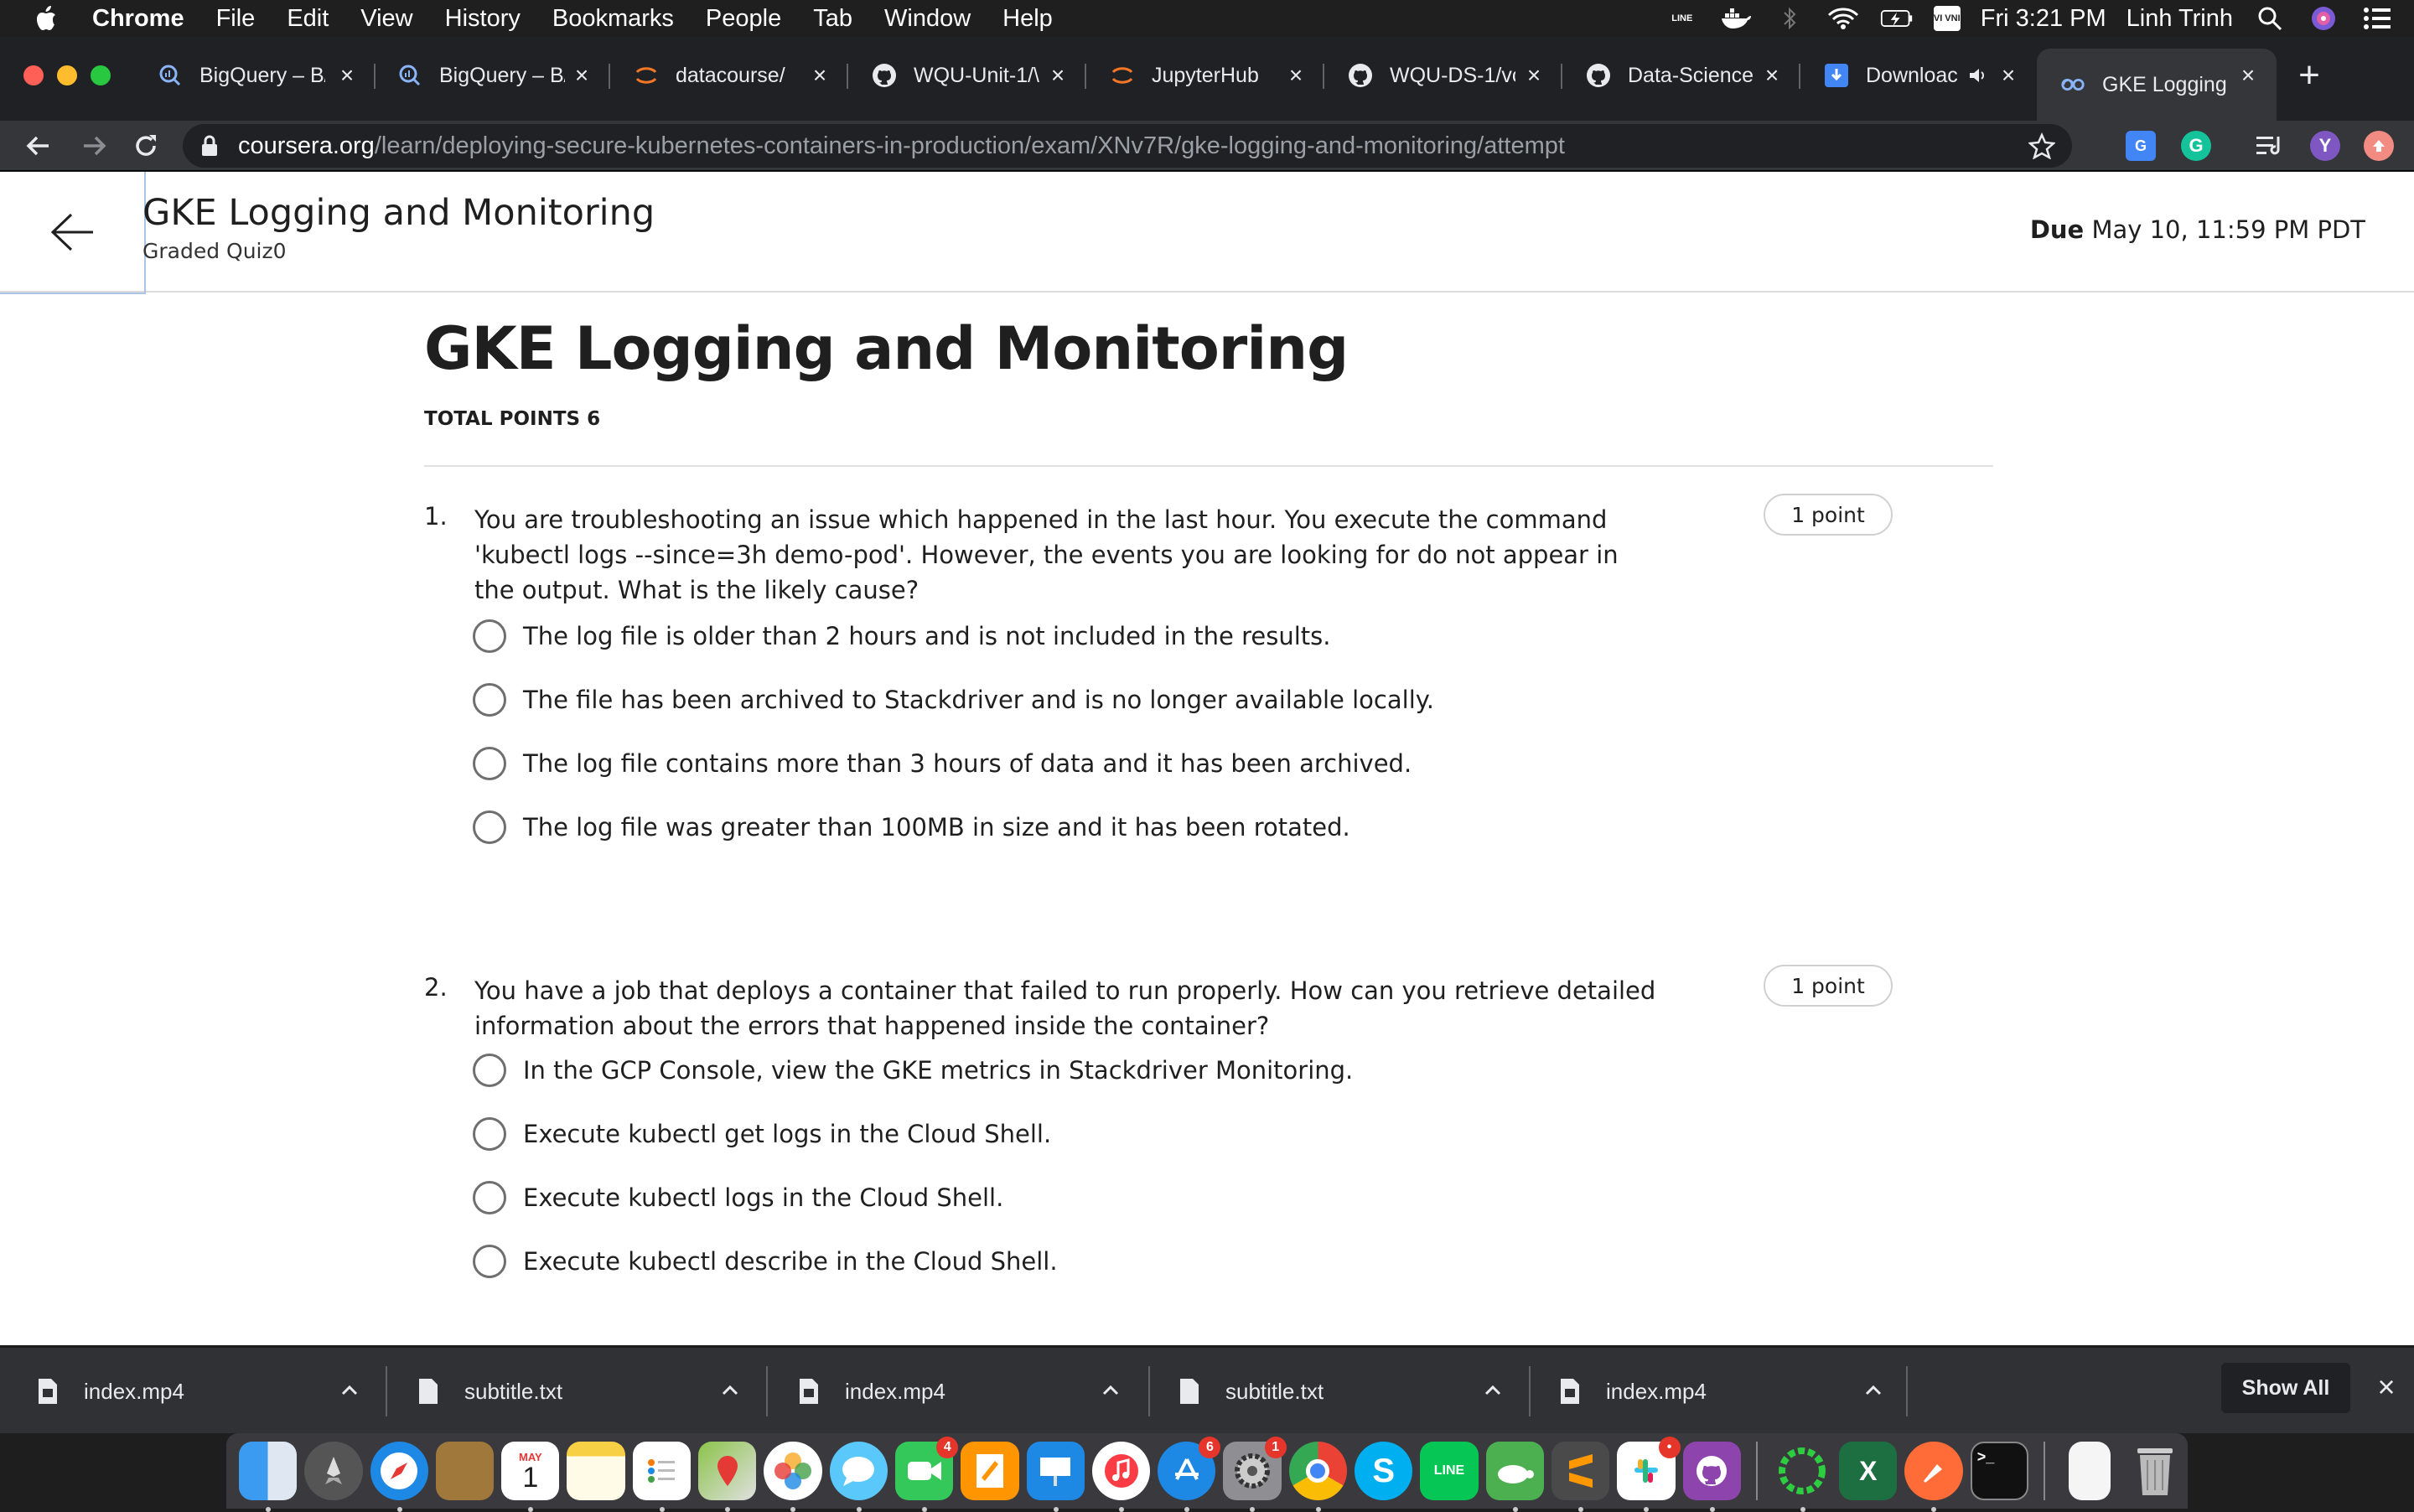 The height and width of the screenshot is (1512, 2414). I want to click on menu-file: File, so click(236, 19).